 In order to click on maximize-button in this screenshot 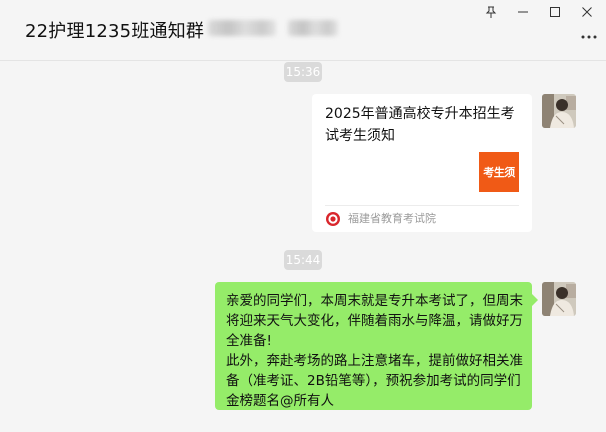, I will do `click(555, 12)`.